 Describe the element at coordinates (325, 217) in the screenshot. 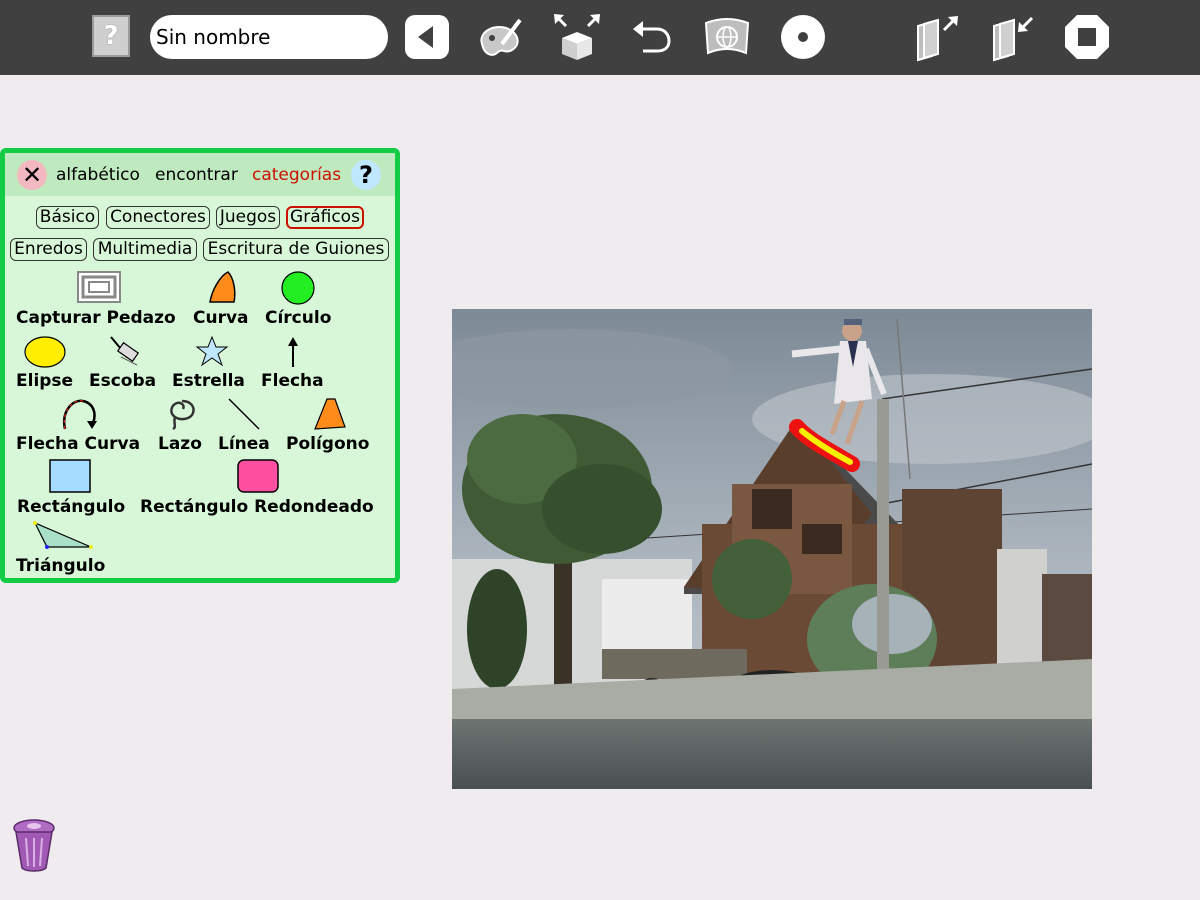

I see `category-graphics: Gráficos` at that location.